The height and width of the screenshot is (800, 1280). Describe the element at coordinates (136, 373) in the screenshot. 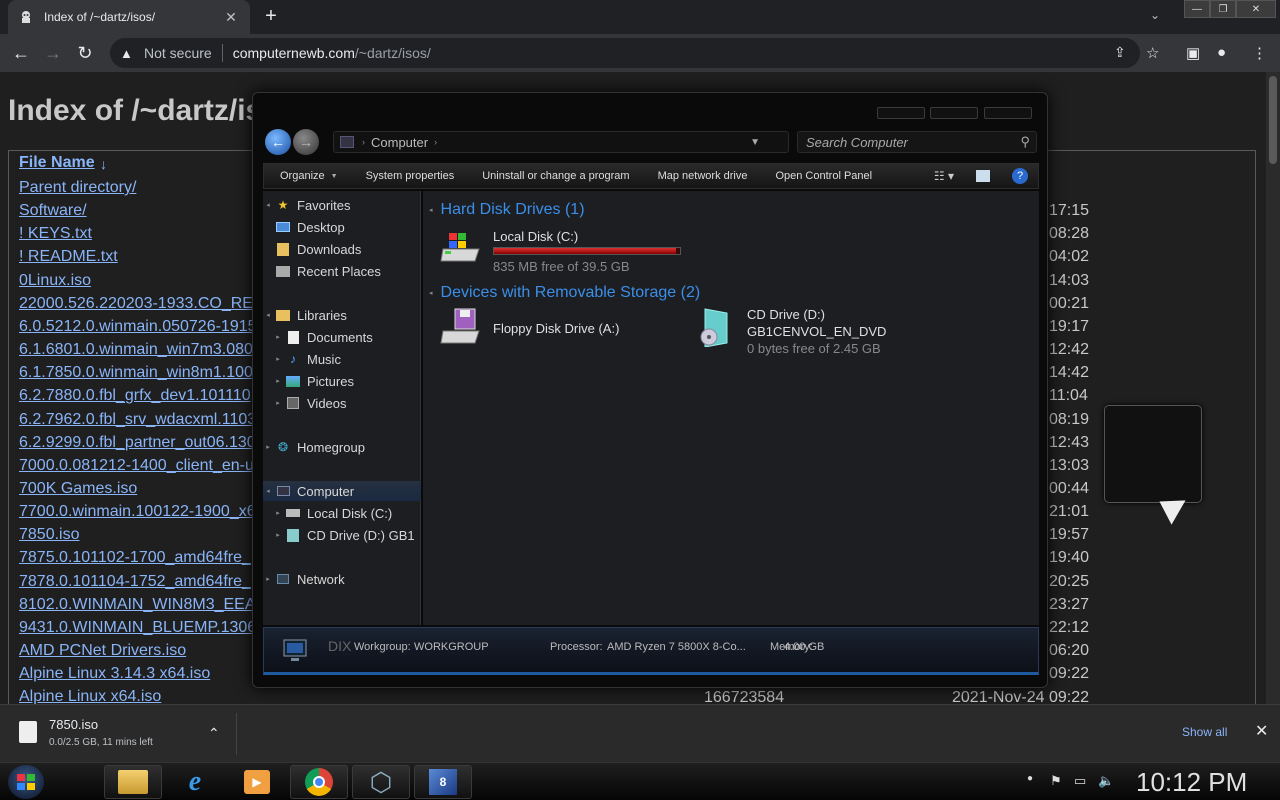

I see `file-link: 6.1.7850.0.winmain_win8m1.100` at that location.